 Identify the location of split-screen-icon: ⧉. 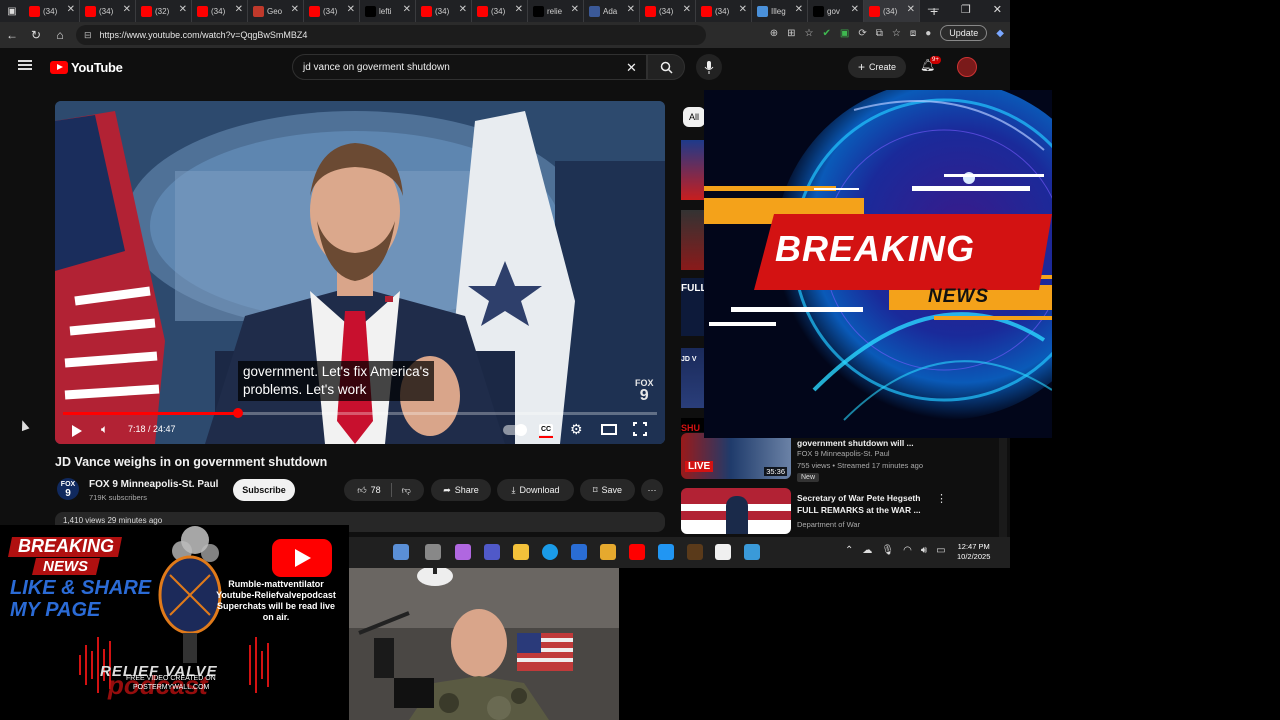
(879, 33).